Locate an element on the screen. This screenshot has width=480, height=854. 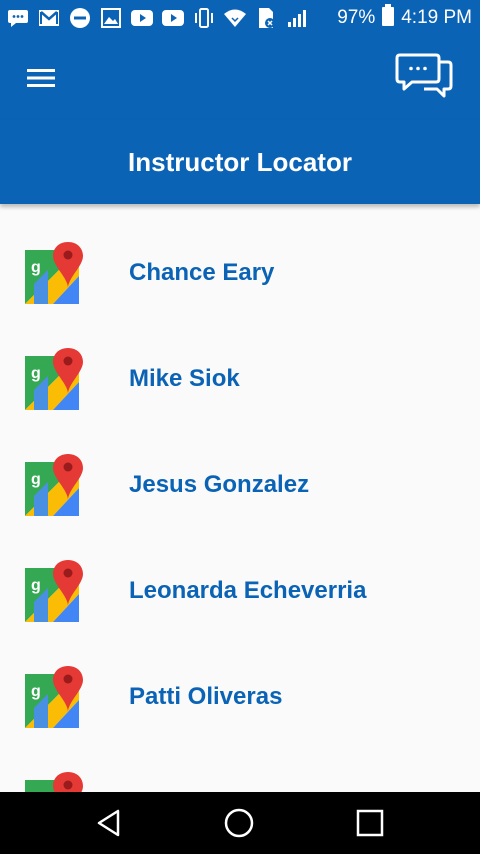
status-right: 97% 4:19 PM is located at coordinates (404, 18).